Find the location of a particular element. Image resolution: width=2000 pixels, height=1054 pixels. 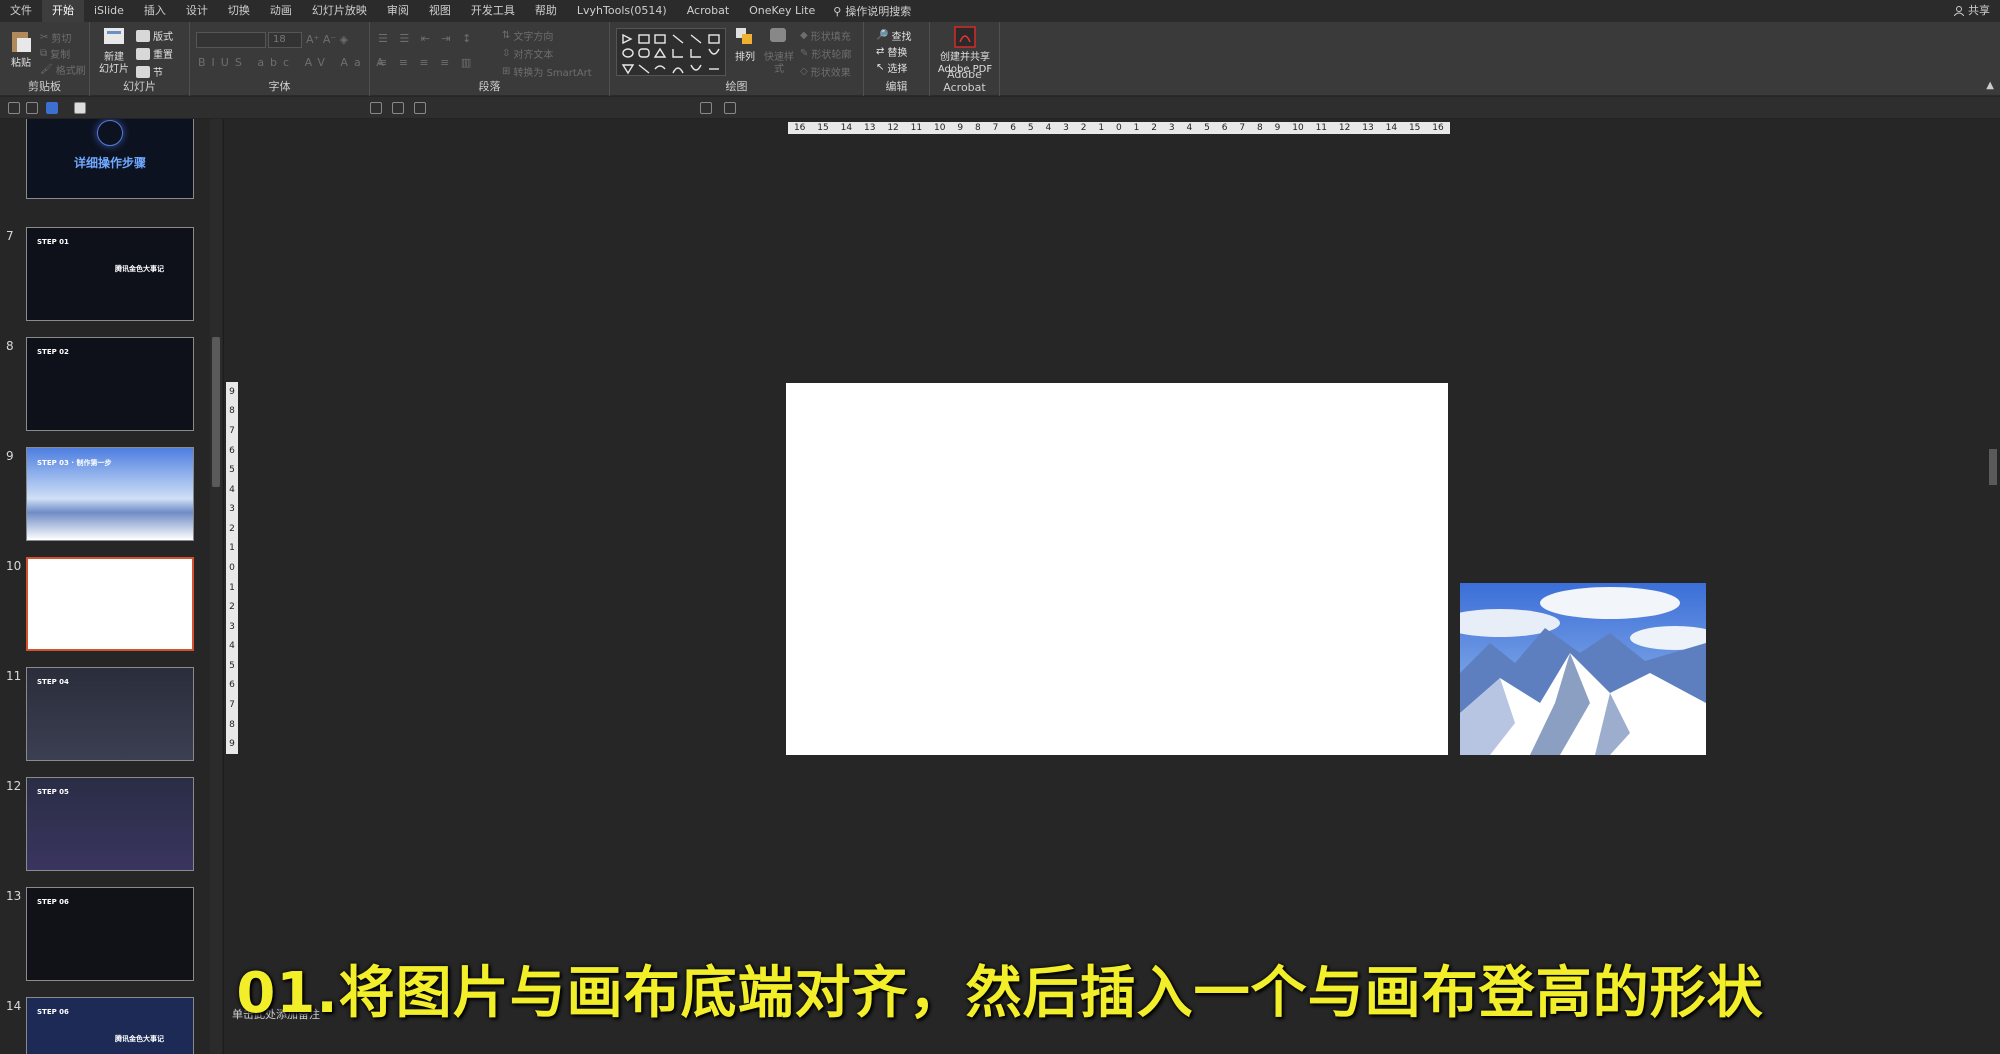

drawing-group: 排列 快速样式 ◆ 形状填充 ✎ 形状轮廓 ◇ 形状效果 绘图 is located at coordinates (737, 59).